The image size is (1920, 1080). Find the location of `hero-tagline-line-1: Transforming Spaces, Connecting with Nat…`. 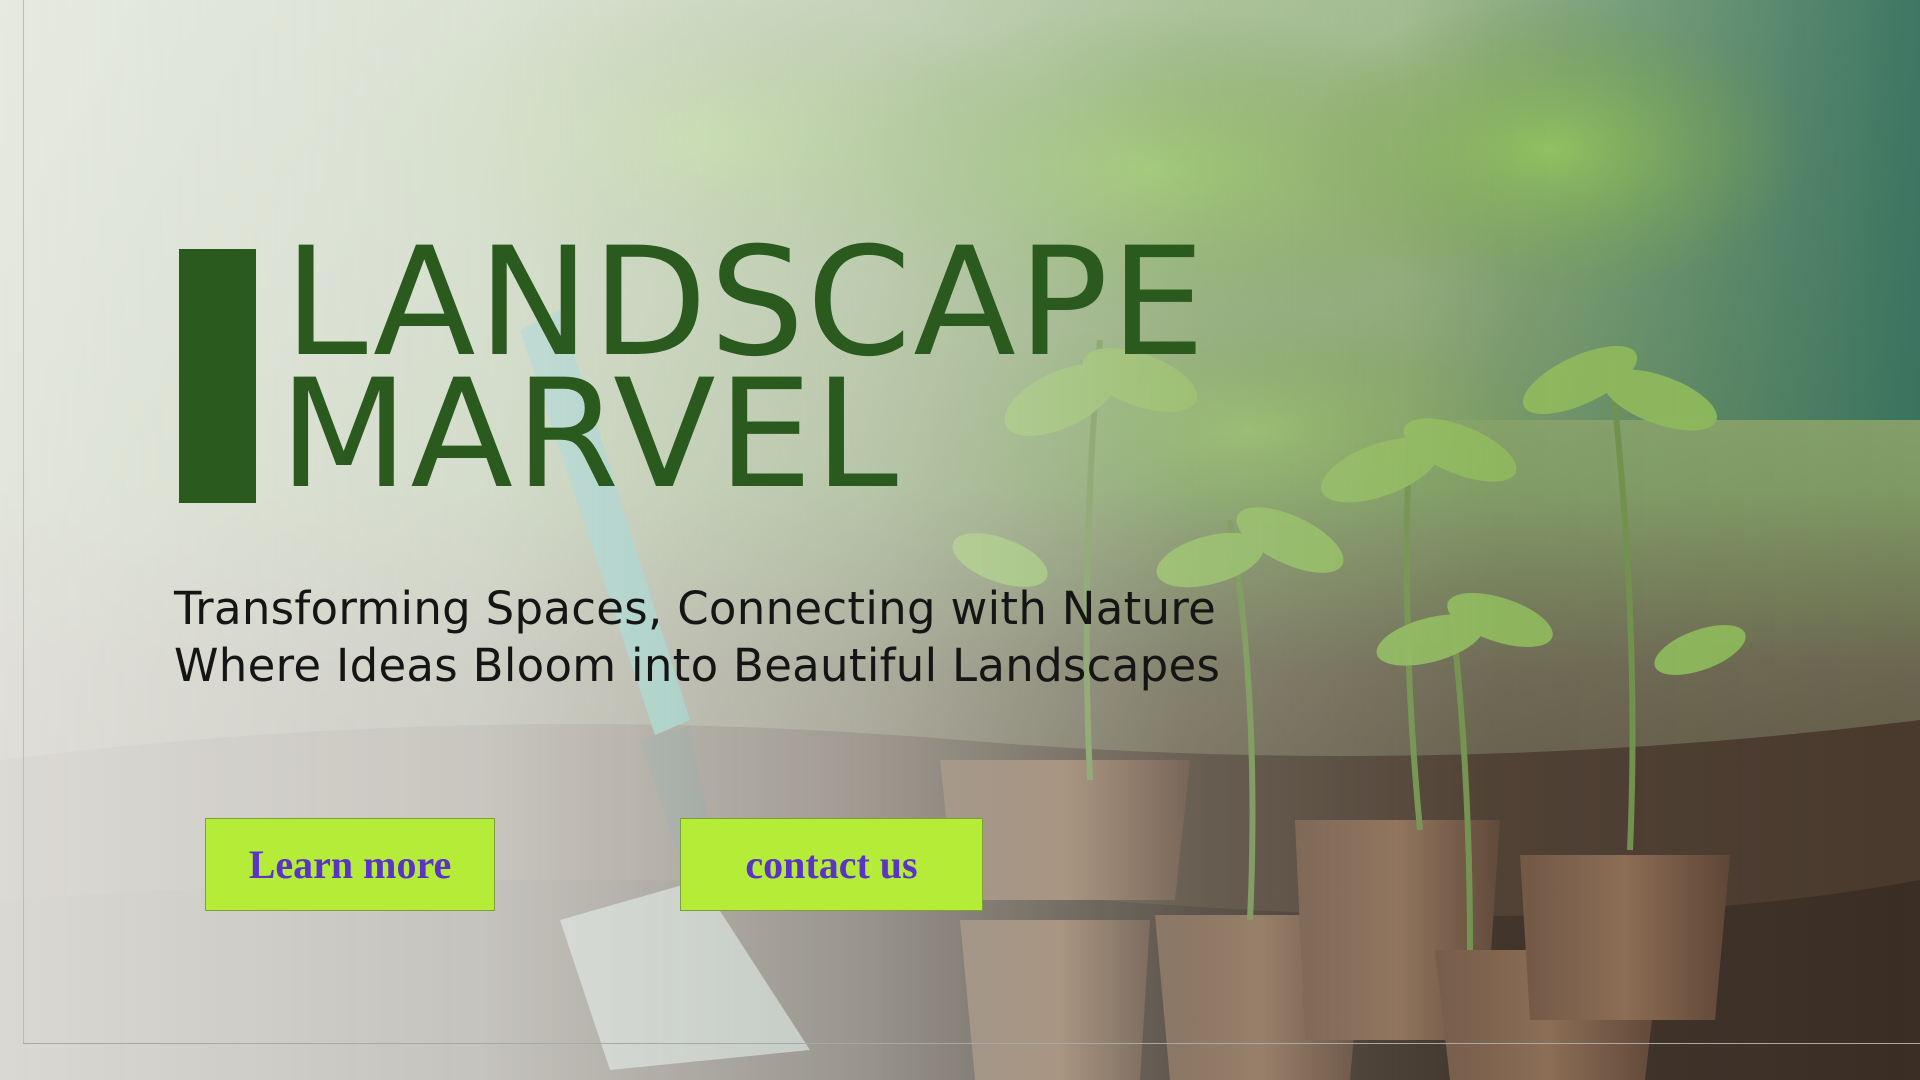

hero-tagline-line-1: Transforming Spaces, Connecting with Nat… is located at coordinates (695, 608).